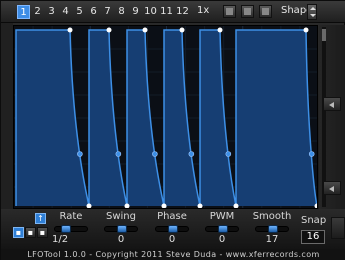 This screenshot has height=260, width=345. What do you see at coordinates (332, 117) in the screenshot?
I see `right-panel` at bounding box center [332, 117].